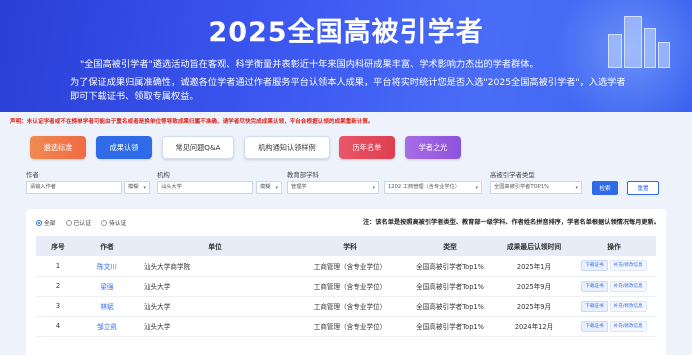 The image size is (692, 355). I want to click on radio-all: 全部, so click(46, 222).